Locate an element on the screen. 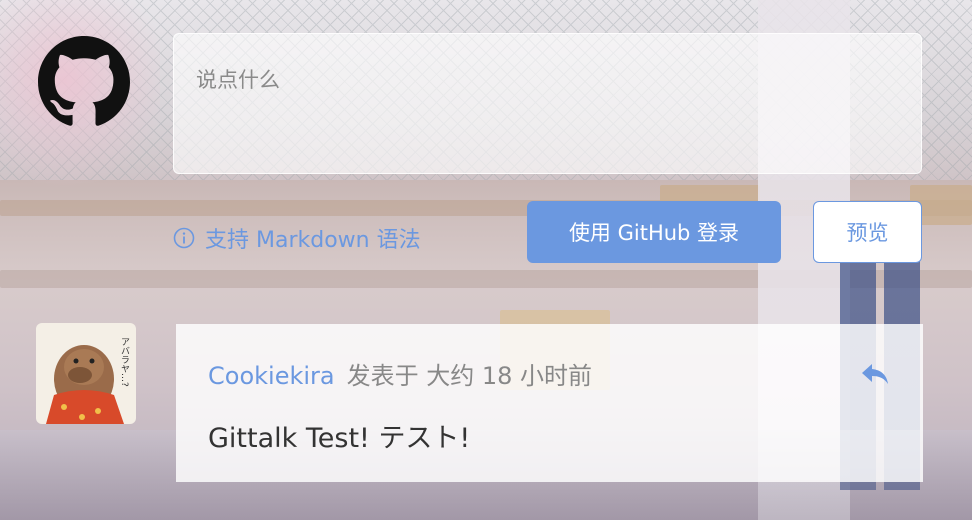 This screenshot has height=520, width=972. markdown-help-label: 支持 Markdown 语法 is located at coordinates (313, 240).